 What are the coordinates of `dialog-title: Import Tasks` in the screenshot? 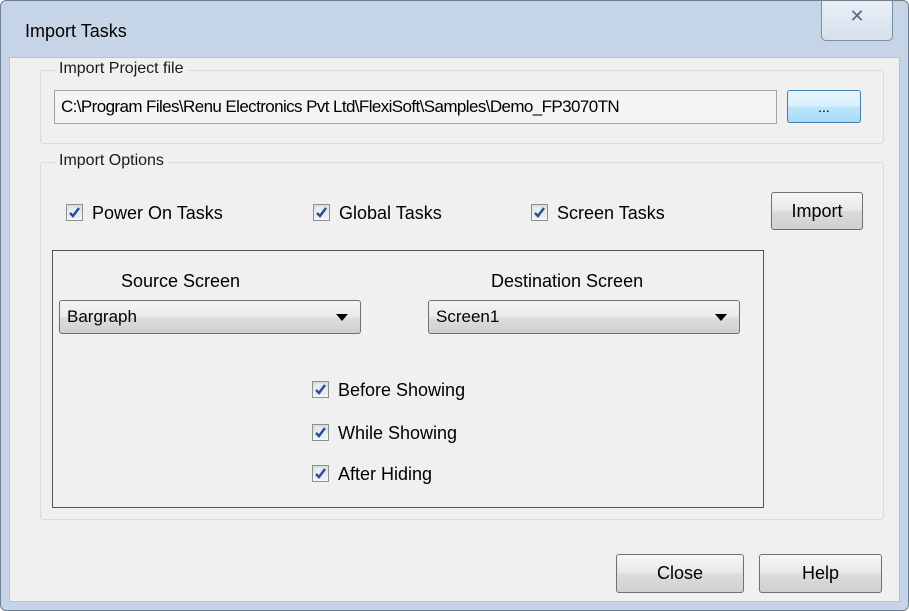 It's located at (76, 31).